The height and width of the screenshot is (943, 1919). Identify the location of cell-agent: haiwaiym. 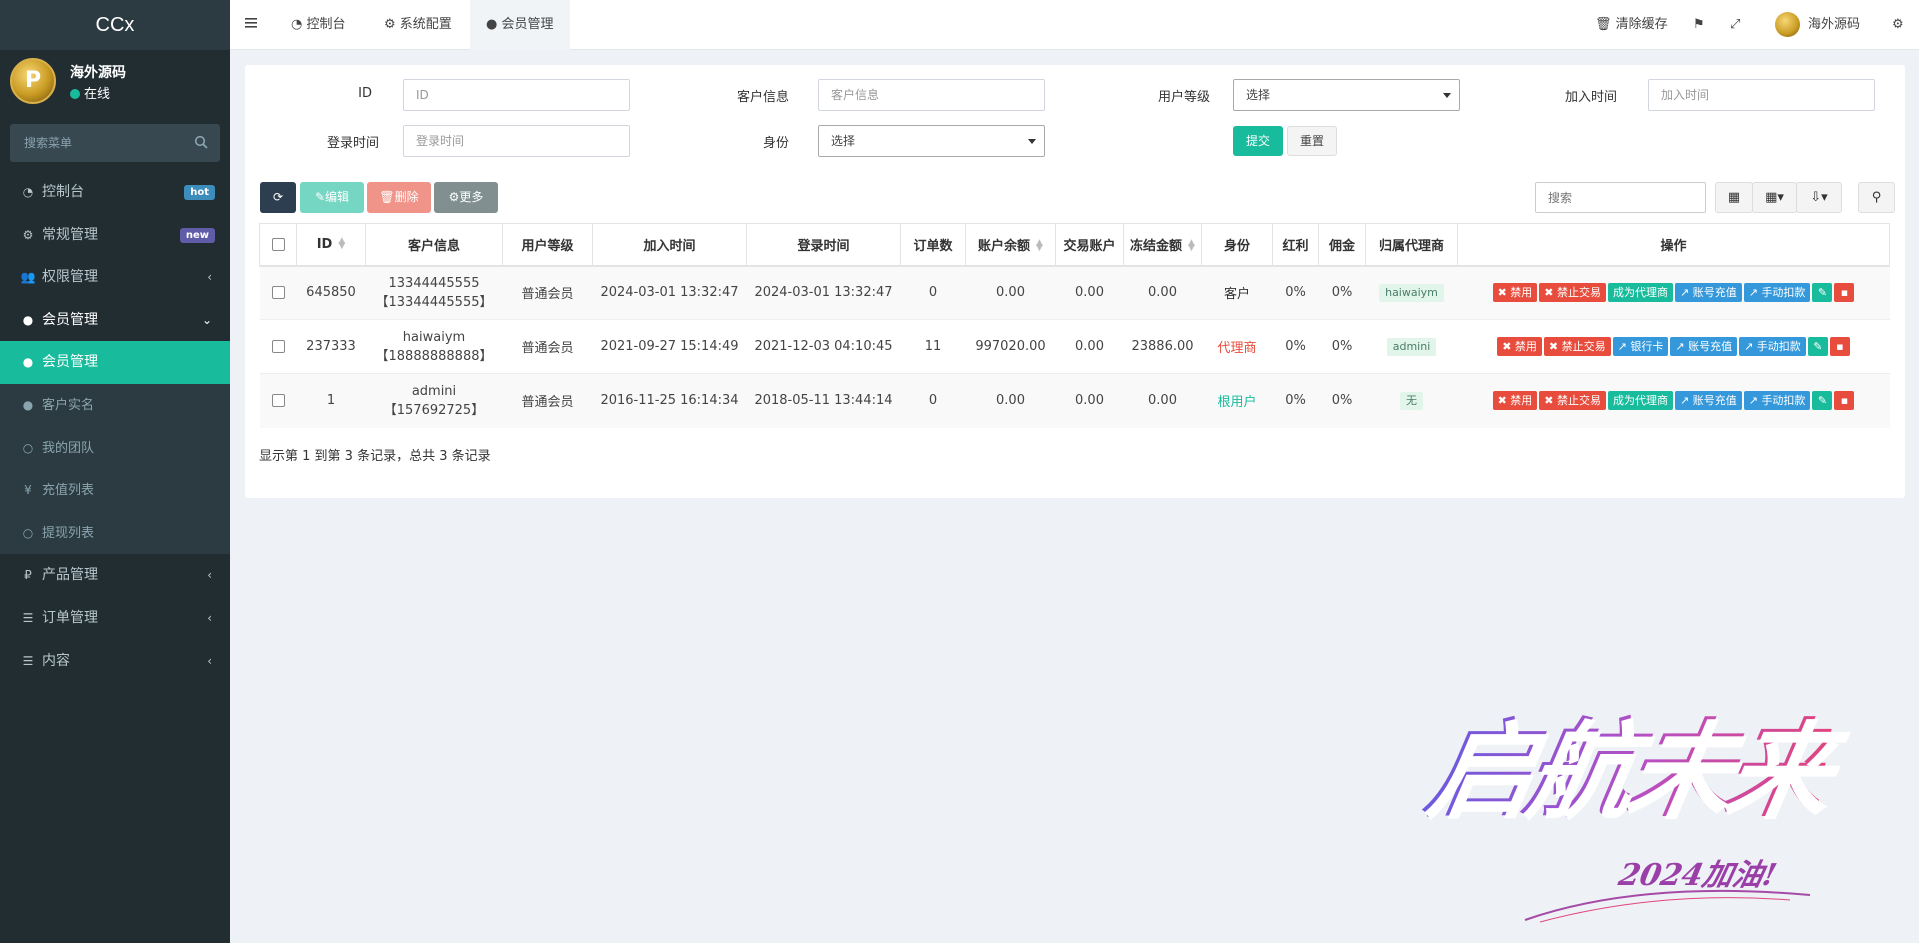
(1411, 292).